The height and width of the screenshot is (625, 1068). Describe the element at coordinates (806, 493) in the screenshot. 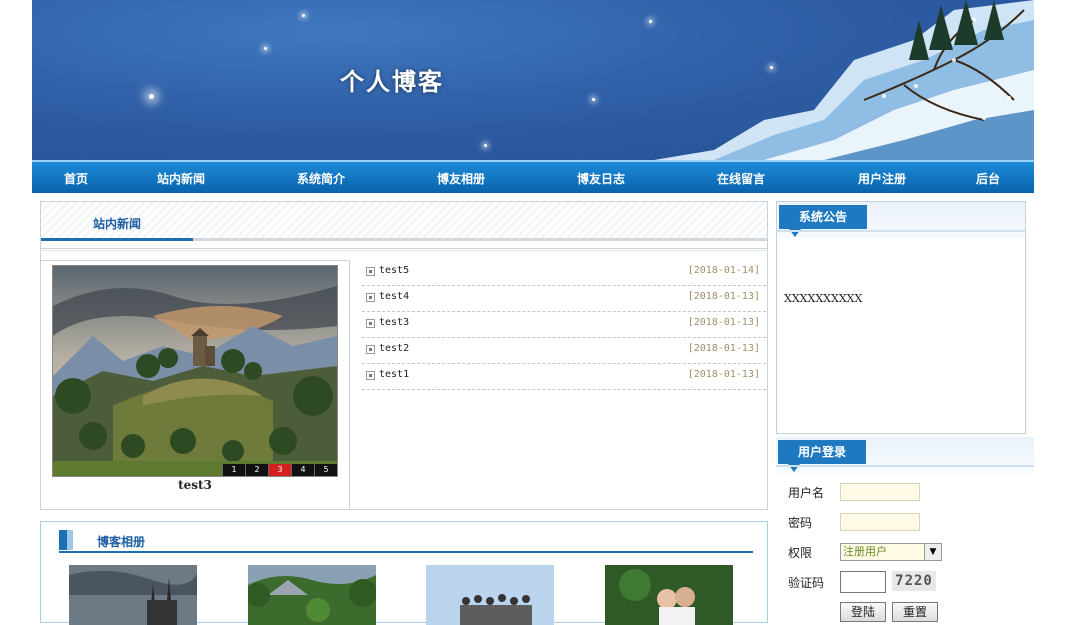

I see `username-label: 用户名` at that location.